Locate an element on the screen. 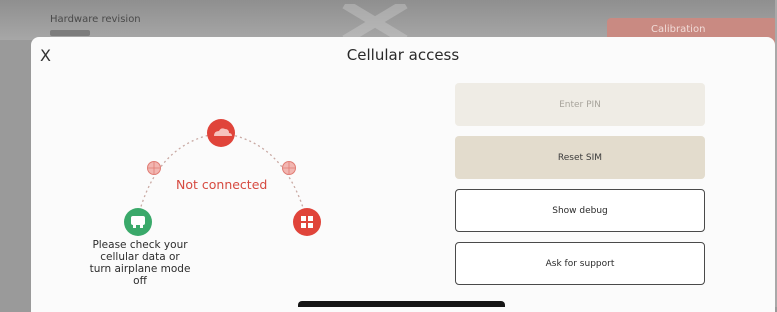  ask-support-button: Ask for support is located at coordinates (580, 263).